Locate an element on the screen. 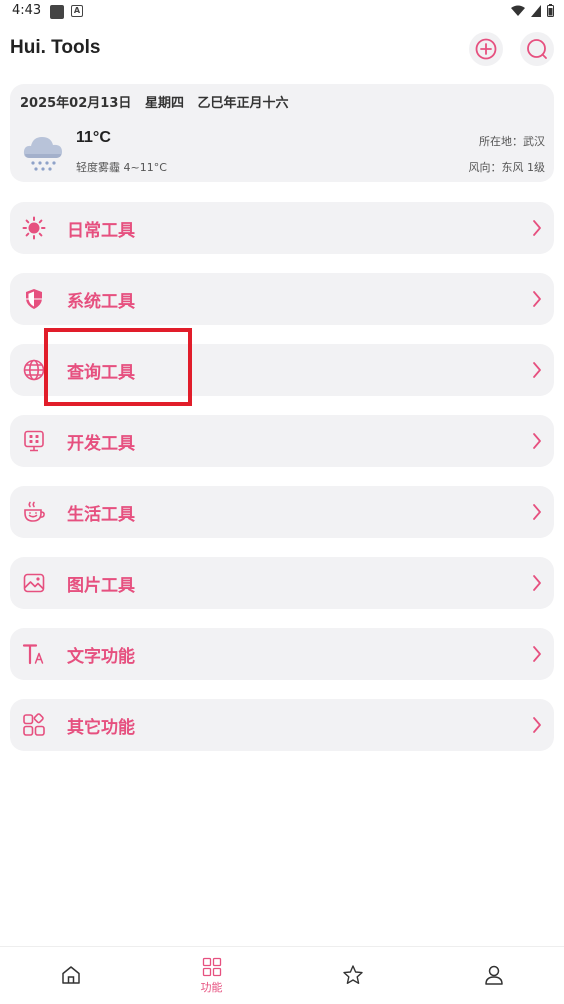 The width and height of the screenshot is (564, 1004). date: 2025年02月13日 is located at coordinates (76, 103).